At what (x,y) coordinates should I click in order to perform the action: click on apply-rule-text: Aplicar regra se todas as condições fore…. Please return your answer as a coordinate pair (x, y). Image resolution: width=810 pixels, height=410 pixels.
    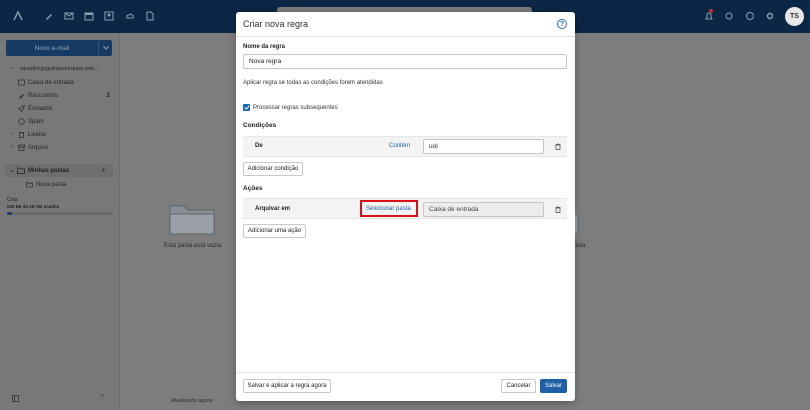
    Looking at the image, I should click on (313, 83).